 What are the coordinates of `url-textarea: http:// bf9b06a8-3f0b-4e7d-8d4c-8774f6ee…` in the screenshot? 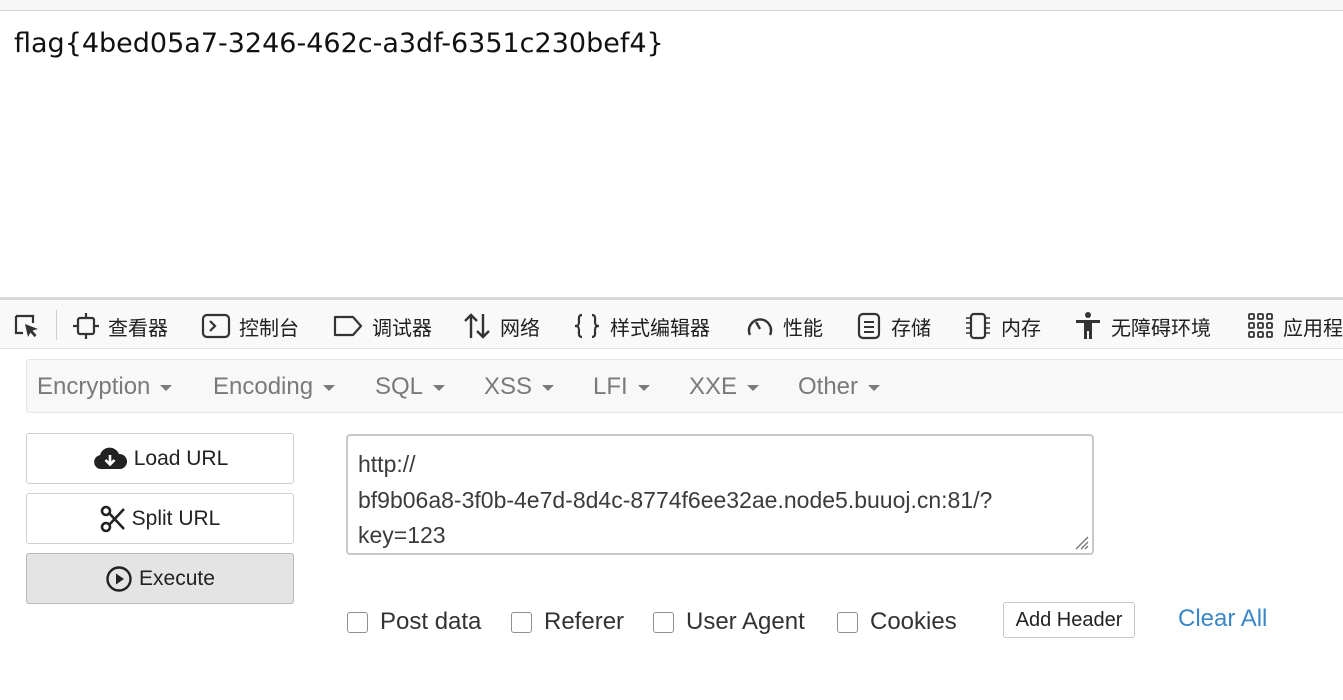 It's located at (720, 494).